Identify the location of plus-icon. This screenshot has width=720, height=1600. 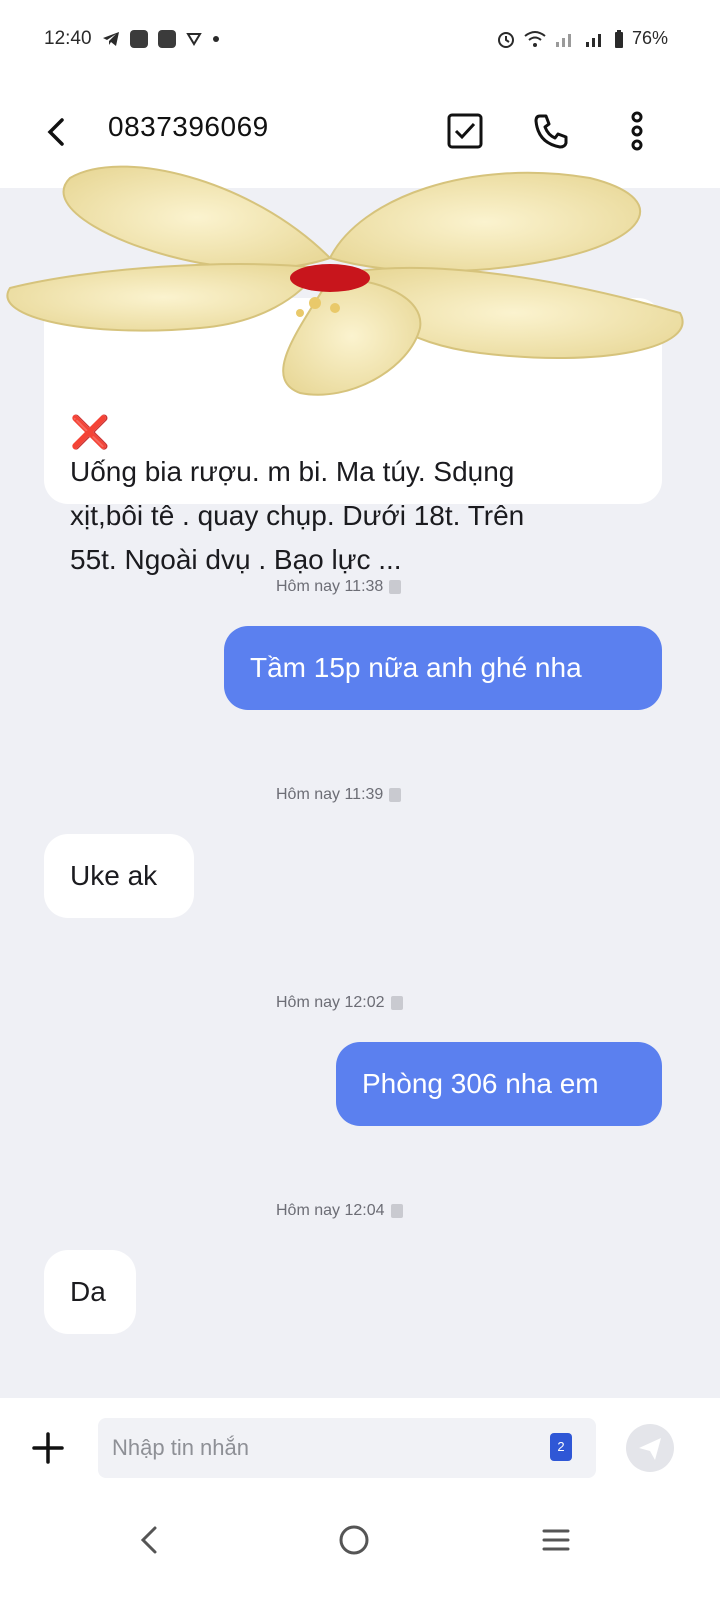
(48, 1448).